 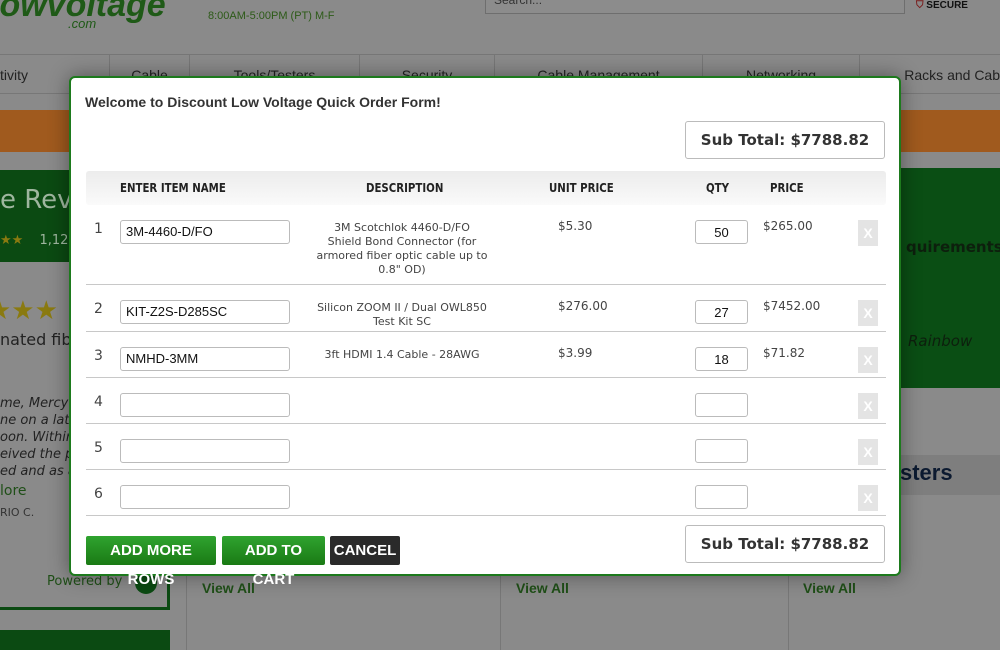 I want to click on promo-text: Rainbow, so click(x=940, y=341).